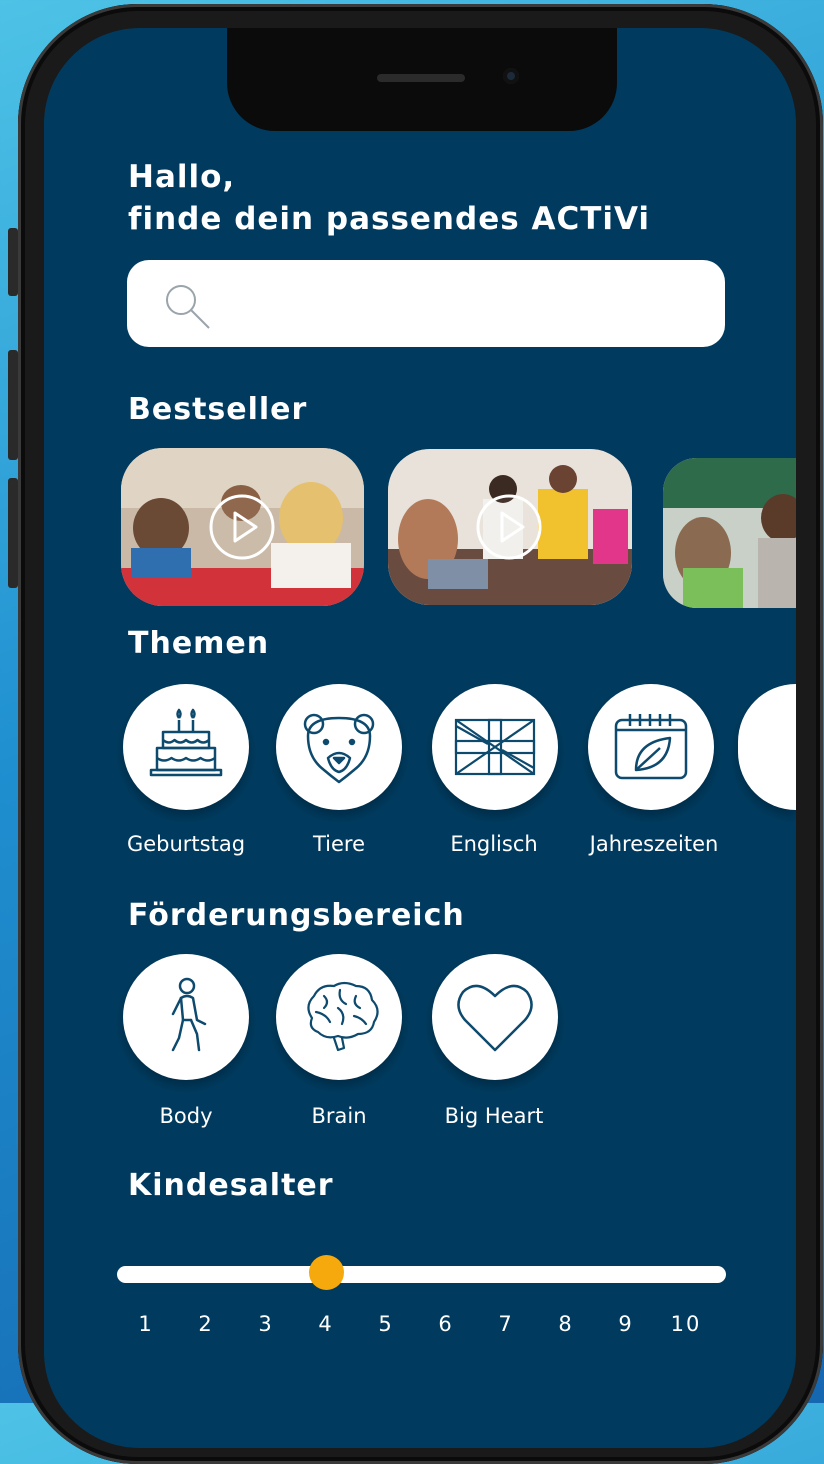  I want to click on topic-englisch, so click(495, 747).